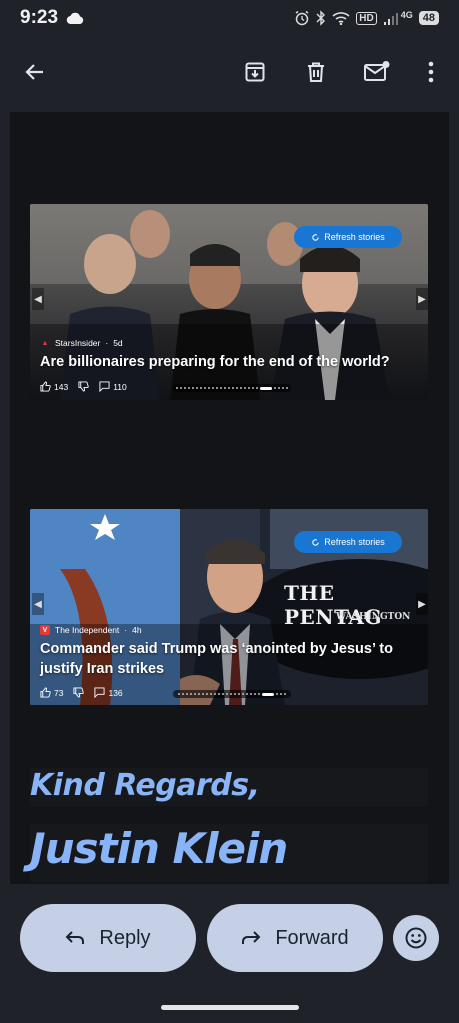 This screenshot has width=459, height=1023. What do you see at coordinates (373, 617) in the screenshot?
I see `background-sign-subtext: WASHINGTON` at bounding box center [373, 617].